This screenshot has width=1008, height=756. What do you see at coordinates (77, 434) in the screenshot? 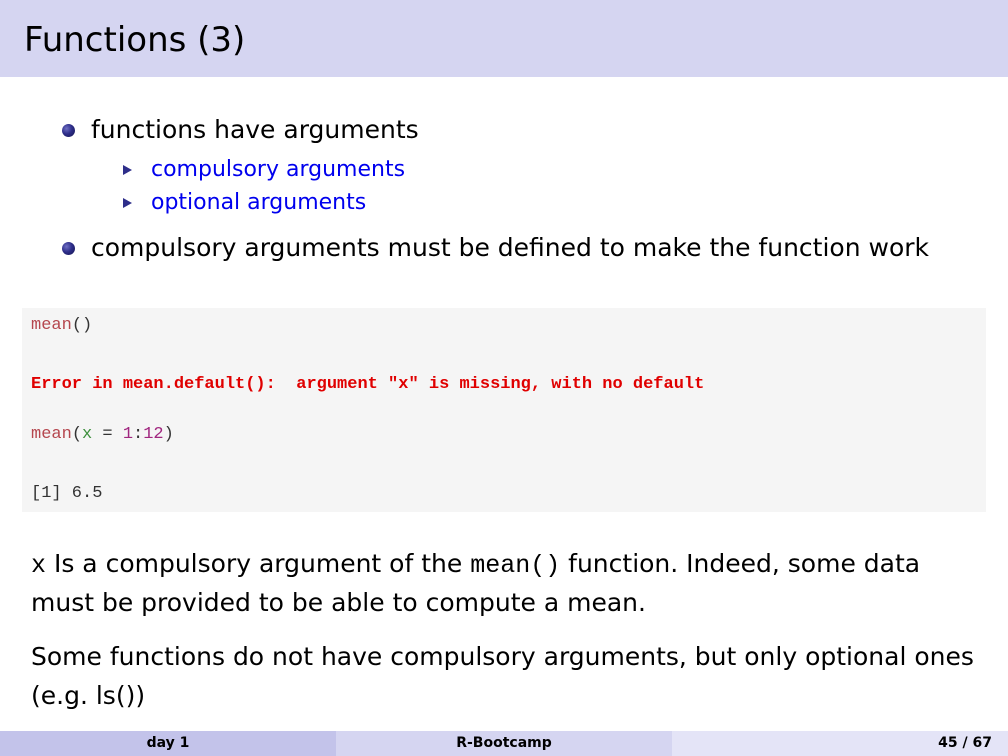
I see `code-text: (` at bounding box center [77, 434].